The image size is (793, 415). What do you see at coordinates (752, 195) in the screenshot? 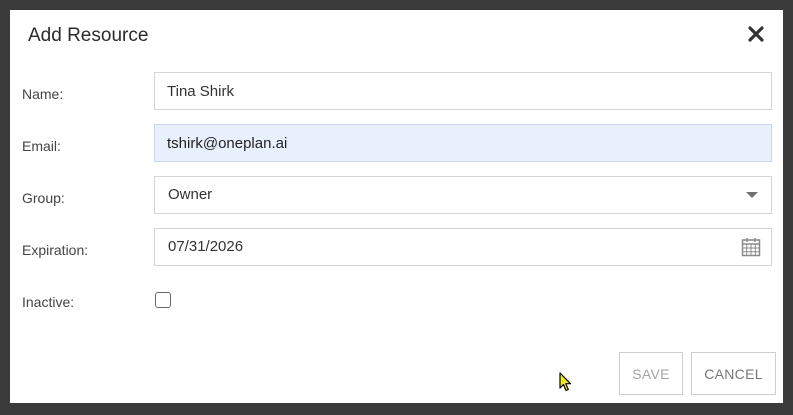
I see `chevron-down-icon` at bounding box center [752, 195].